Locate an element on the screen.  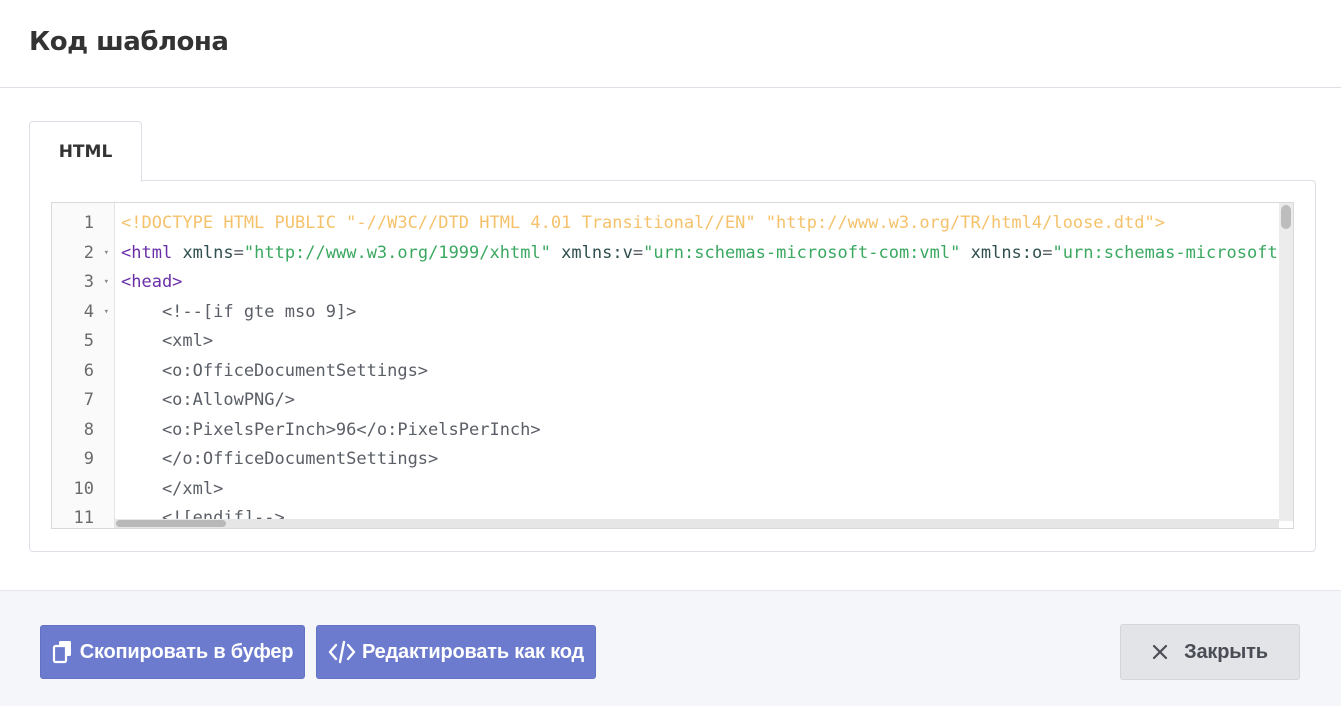
line-number-text: 7 is located at coordinates (88, 400).